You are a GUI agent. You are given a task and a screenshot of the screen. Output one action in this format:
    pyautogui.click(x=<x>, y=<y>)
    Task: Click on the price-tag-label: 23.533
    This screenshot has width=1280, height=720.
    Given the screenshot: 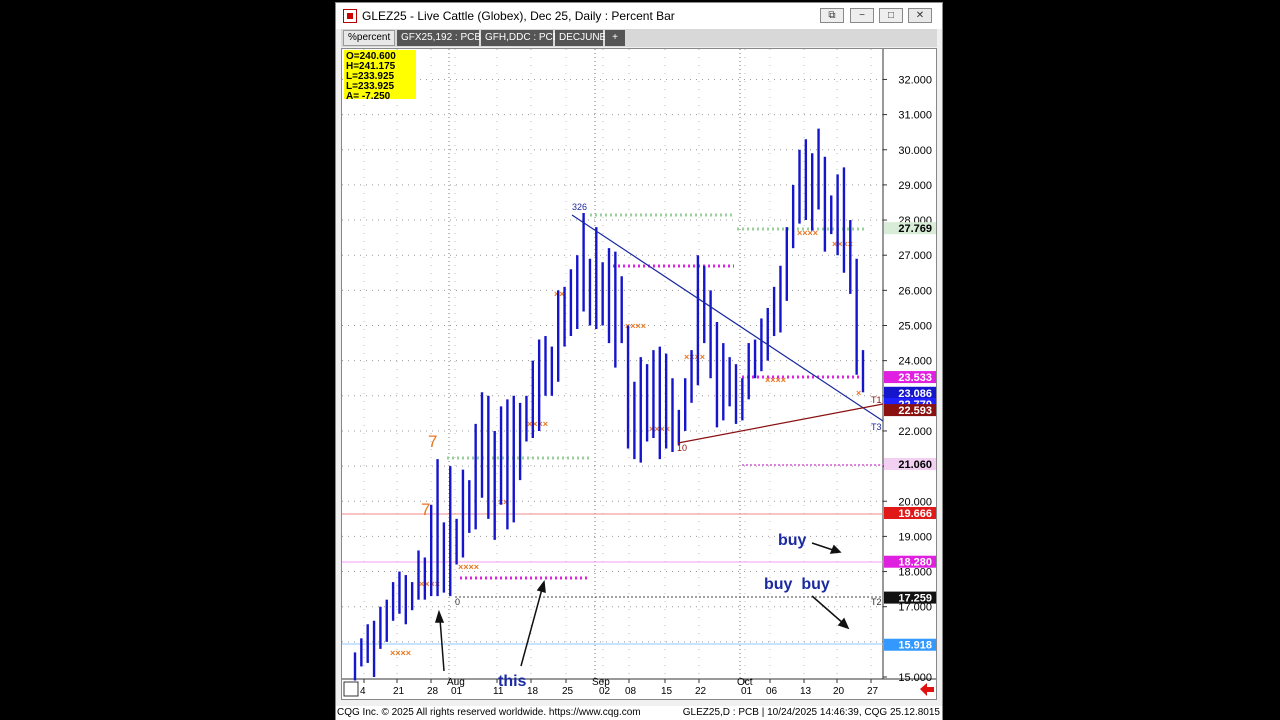 What is the action you would take?
    pyautogui.click(x=915, y=378)
    